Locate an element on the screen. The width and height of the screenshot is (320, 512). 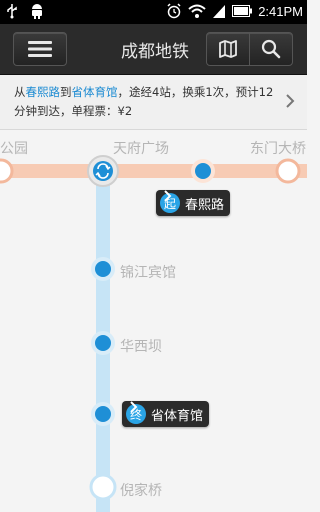
destination-station: 省体育馆 is located at coordinates (94, 92).